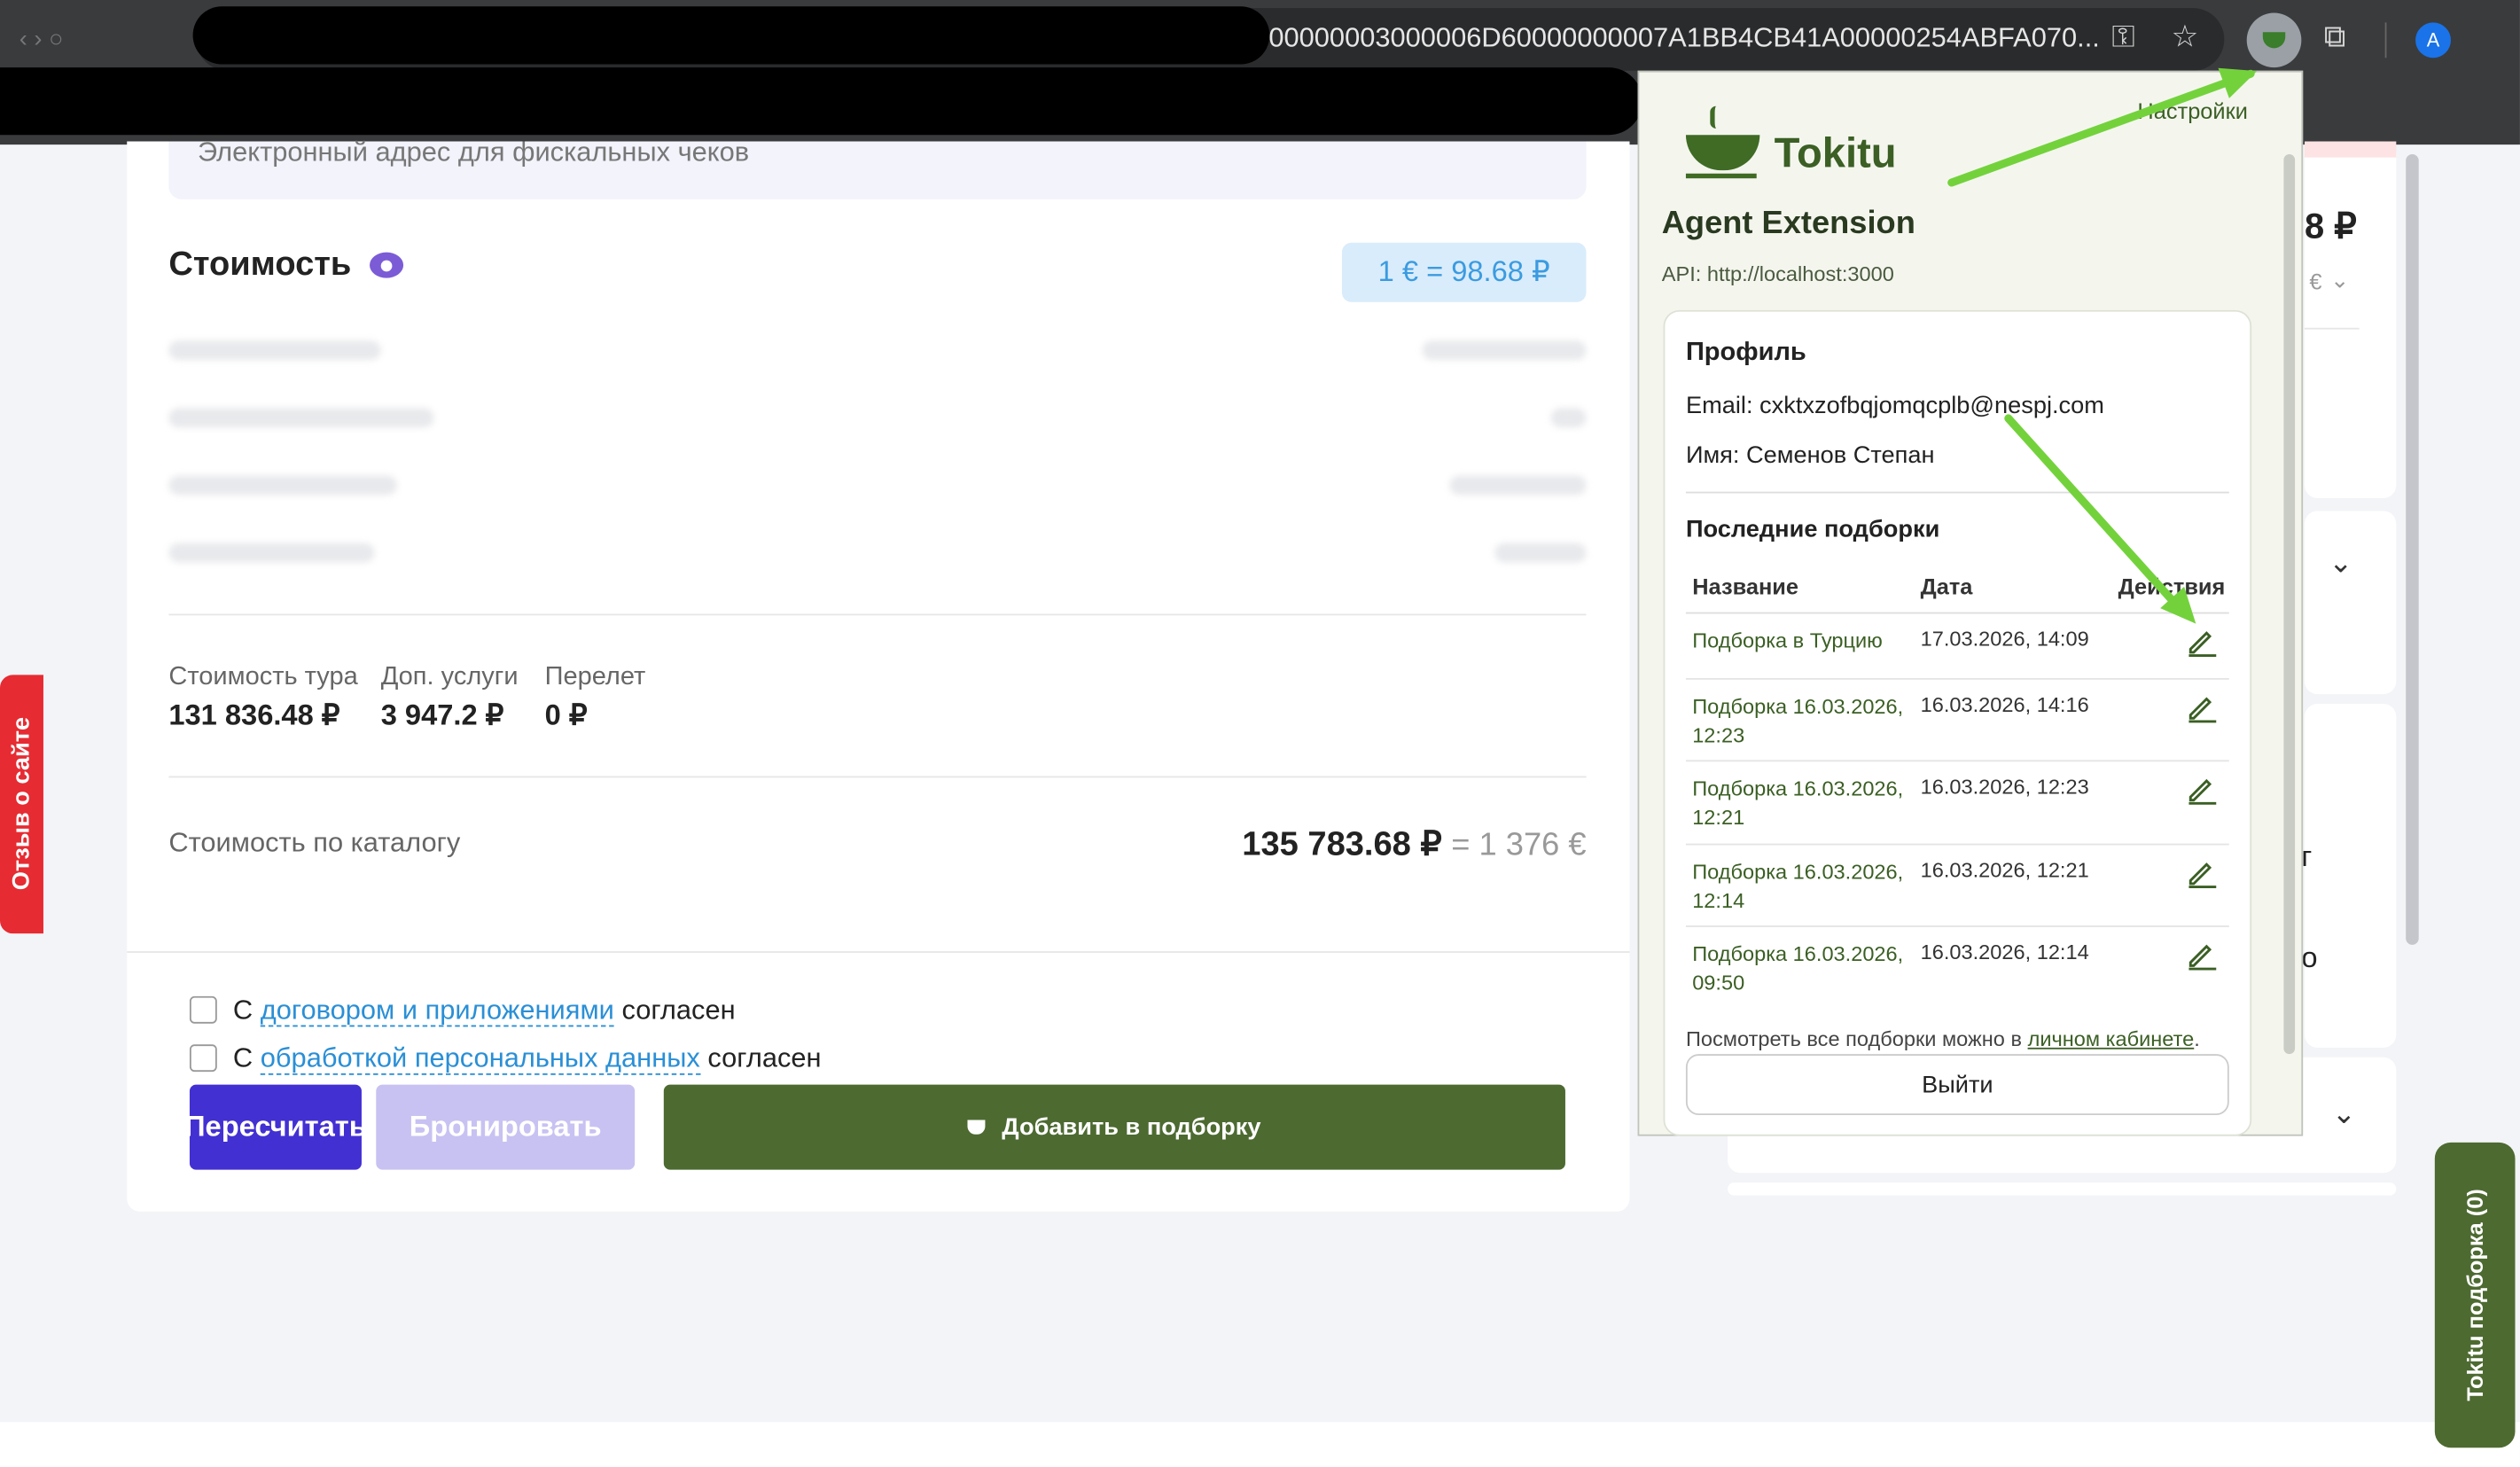 This screenshot has height=1467, width=2520. Describe the element at coordinates (1777, 273) in the screenshot. I see `api-url: API: http://localhost:3000` at that location.